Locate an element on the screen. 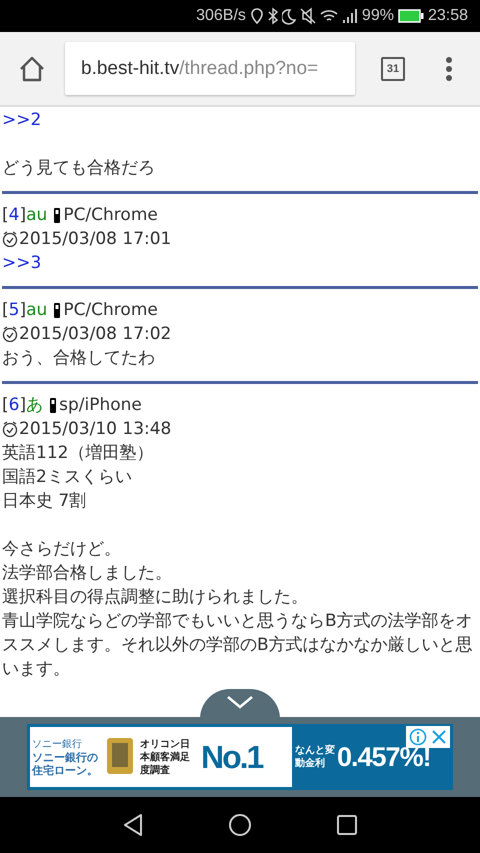 The width and height of the screenshot is (480, 853). moon-icon is located at coordinates (289, 16).